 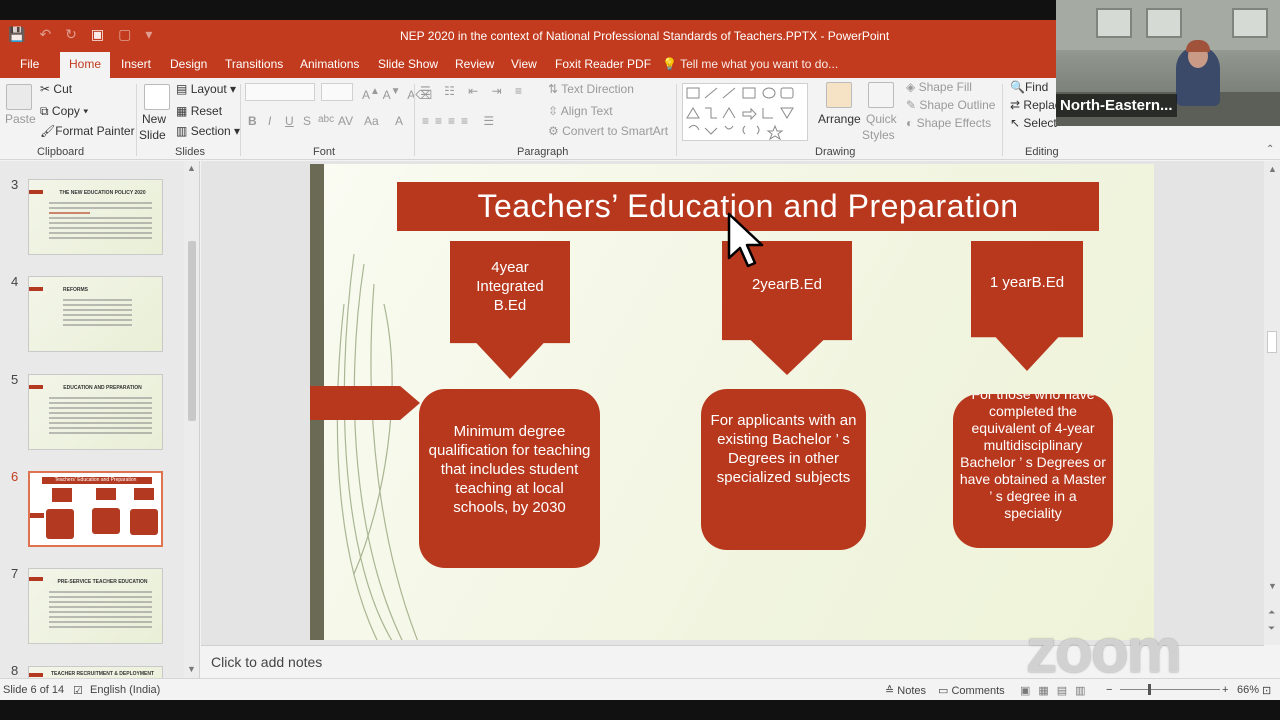 What do you see at coordinates (15, 184) in the screenshot?
I see `thumbnail-number: 3` at bounding box center [15, 184].